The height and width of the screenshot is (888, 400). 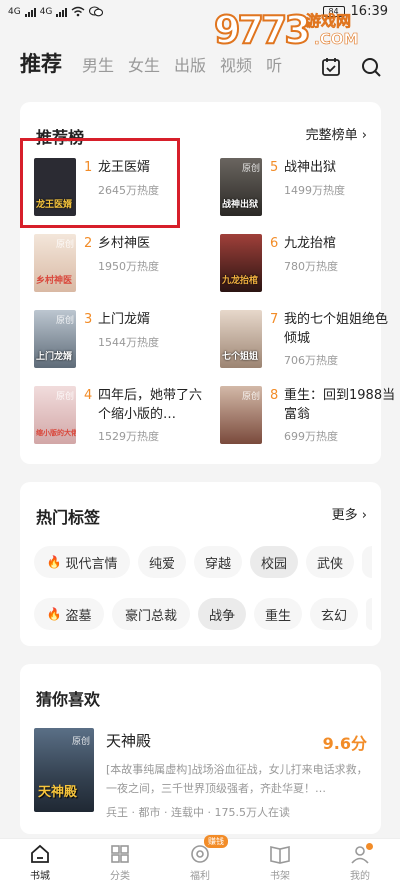 I want to click on book-cover: 七个姐姐, so click(x=241, y=339).